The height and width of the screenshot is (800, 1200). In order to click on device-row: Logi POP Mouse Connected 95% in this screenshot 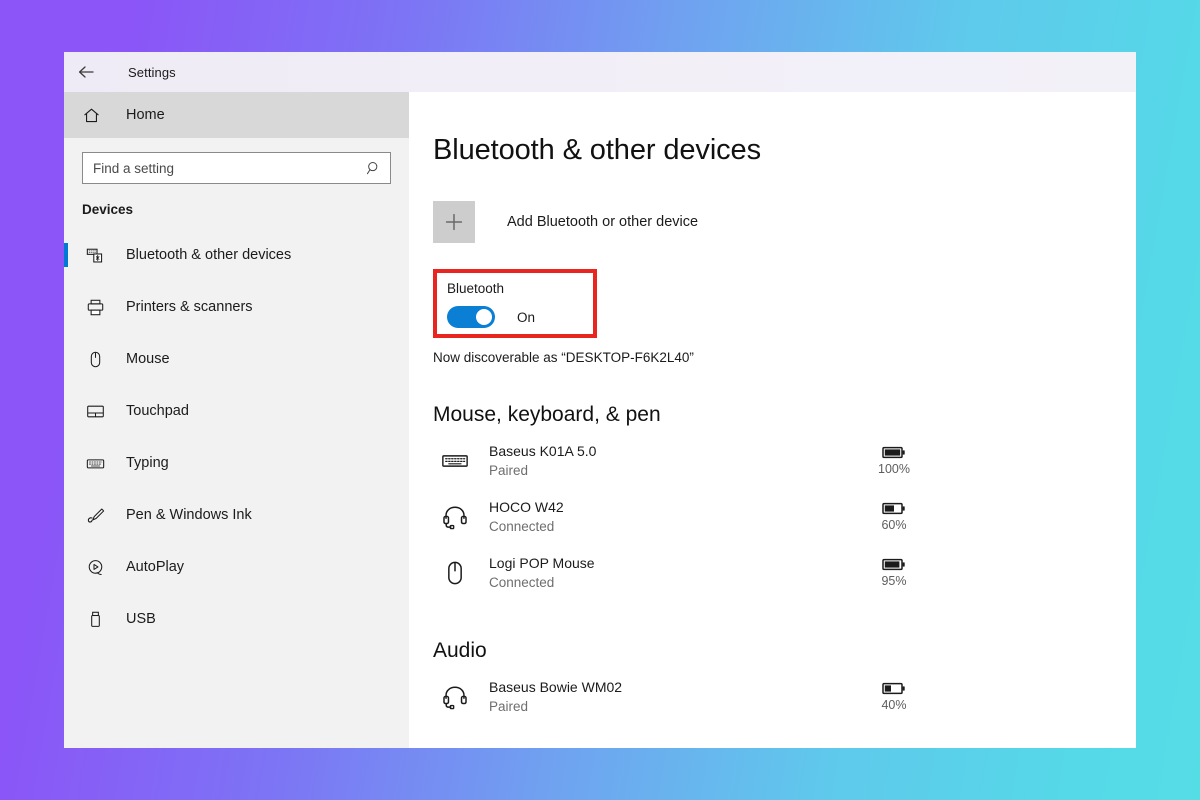, I will do `click(677, 573)`.